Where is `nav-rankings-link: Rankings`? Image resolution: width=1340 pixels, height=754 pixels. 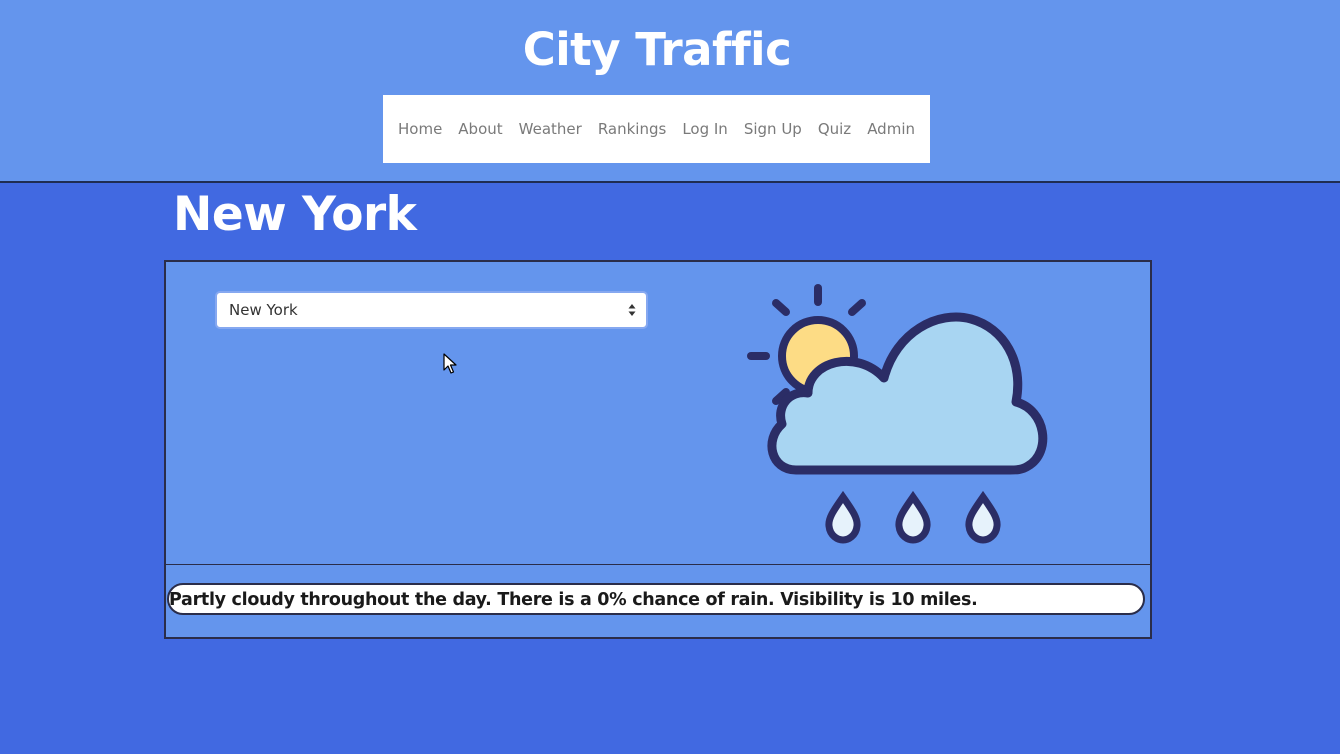
nav-rankings-link: Rankings is located at coordinates (632, 129).